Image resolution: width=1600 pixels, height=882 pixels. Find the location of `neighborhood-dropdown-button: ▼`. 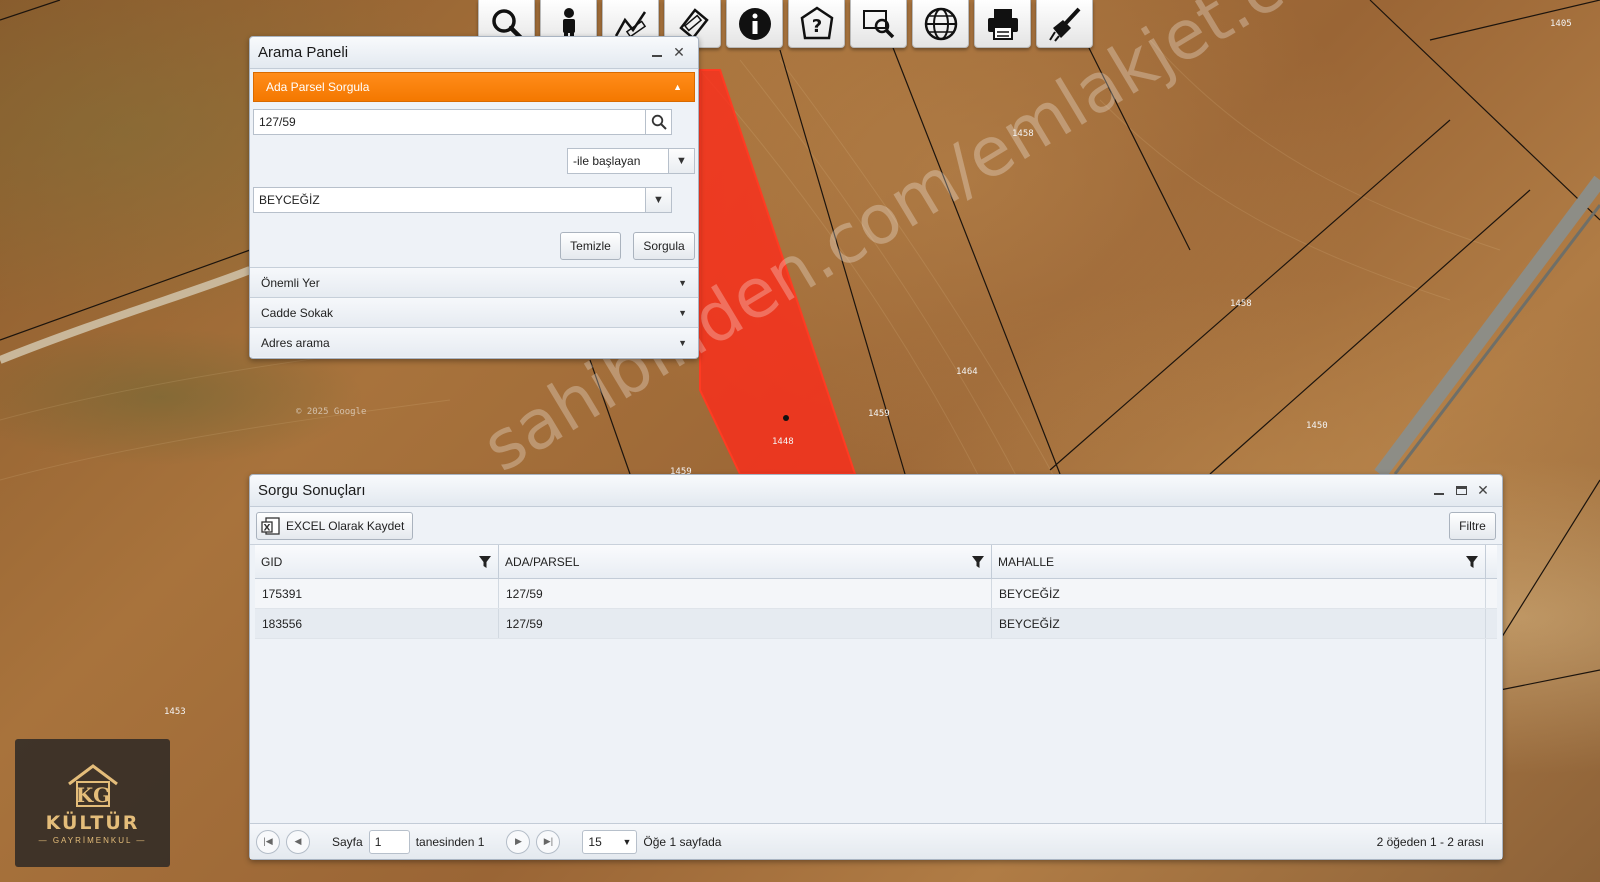

neighborhood-dropdown-button: ▼ is located at coordinates (659, 200).